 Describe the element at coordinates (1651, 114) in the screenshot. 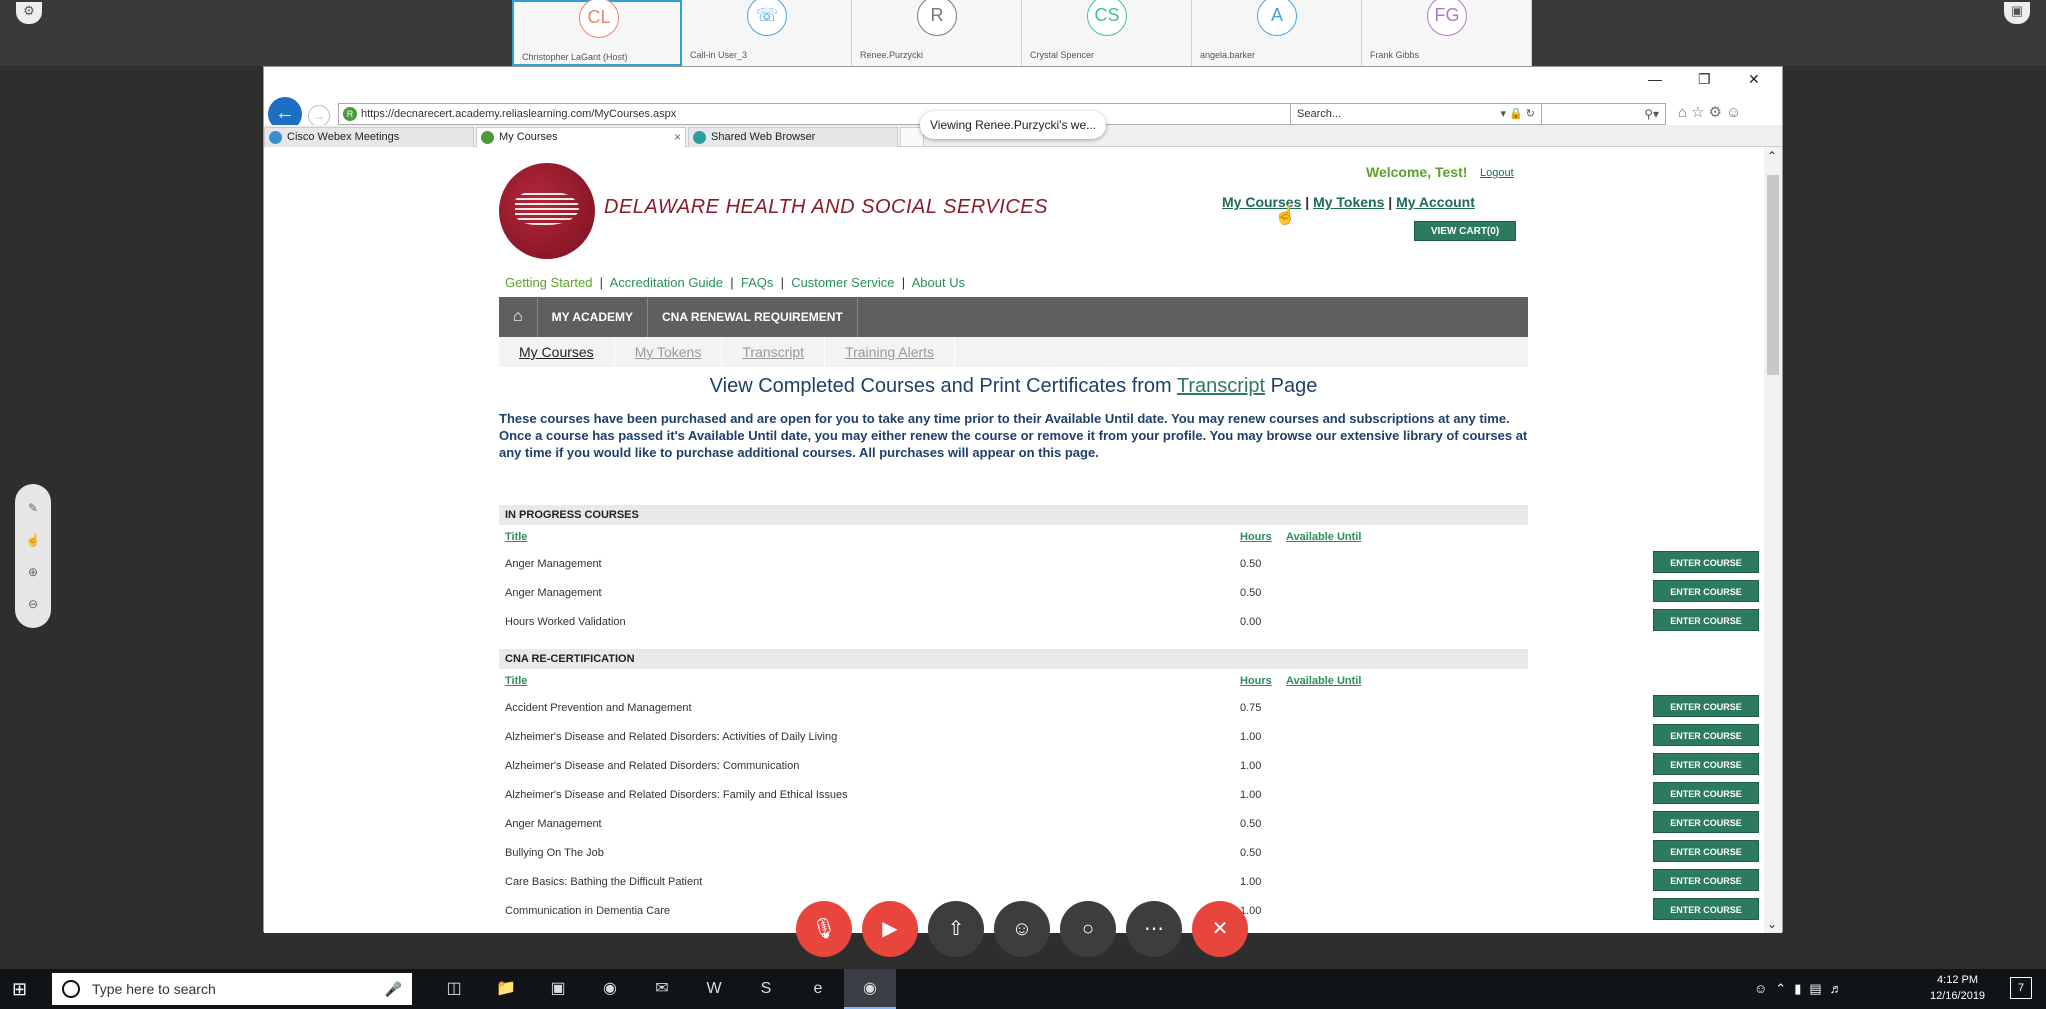

I see `search-icon: ⚲▾` at that location.